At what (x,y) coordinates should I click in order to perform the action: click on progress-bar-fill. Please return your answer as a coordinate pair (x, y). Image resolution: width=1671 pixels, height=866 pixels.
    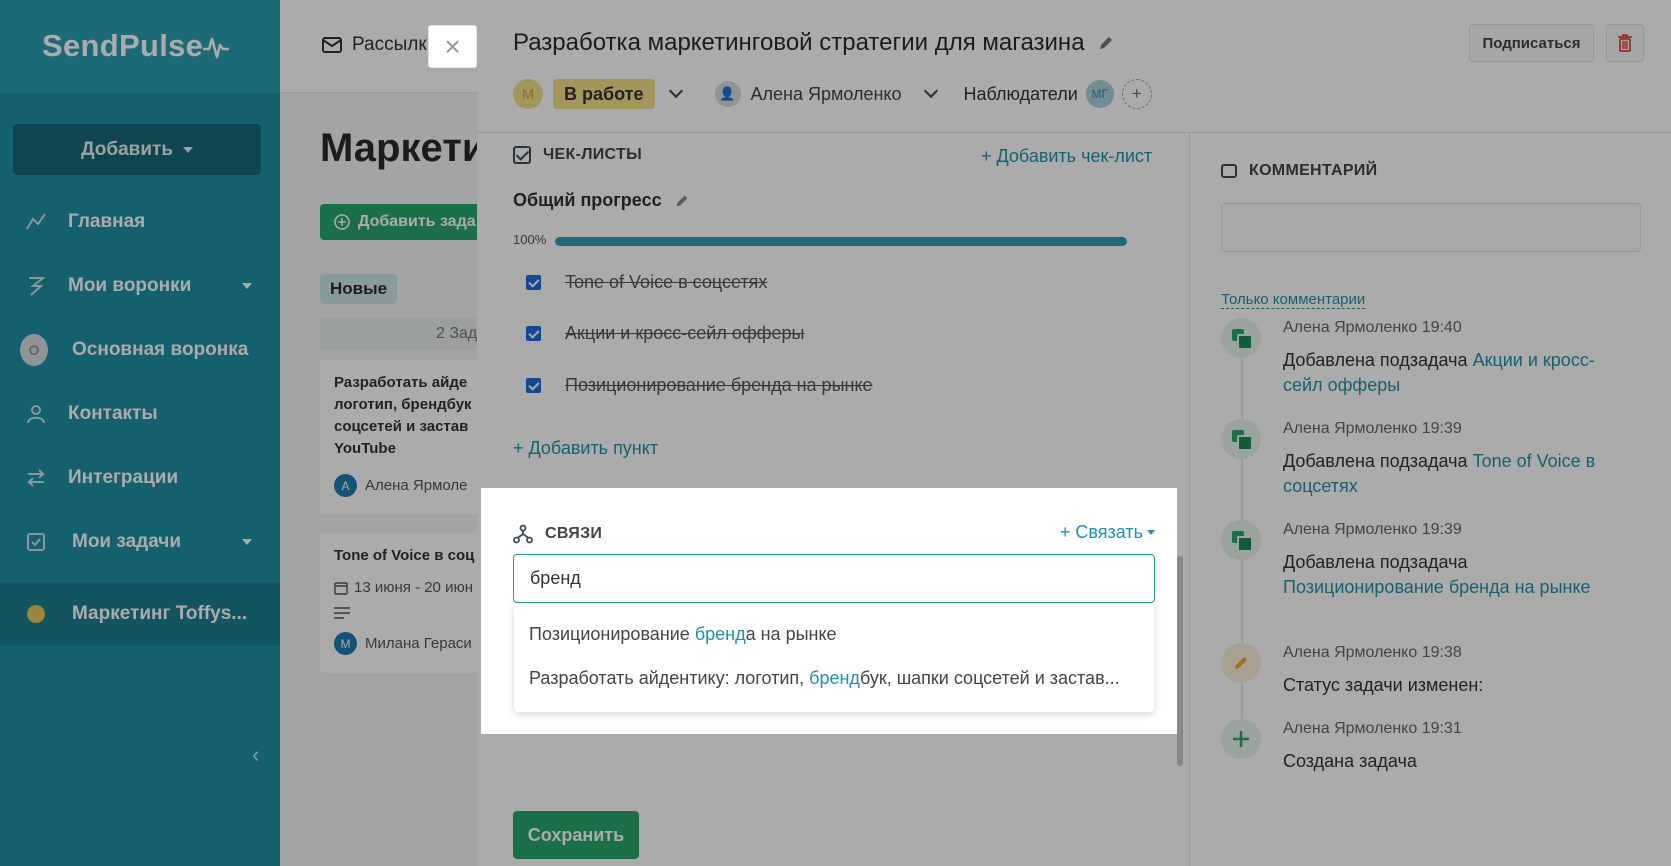
    Looking at the image, I should click on (841, 241).